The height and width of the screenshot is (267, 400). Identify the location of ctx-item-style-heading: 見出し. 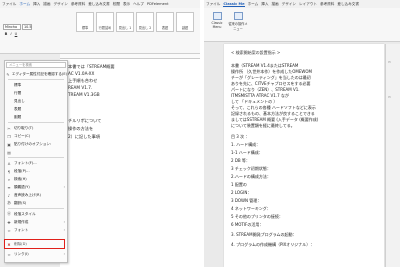
(36, 101).